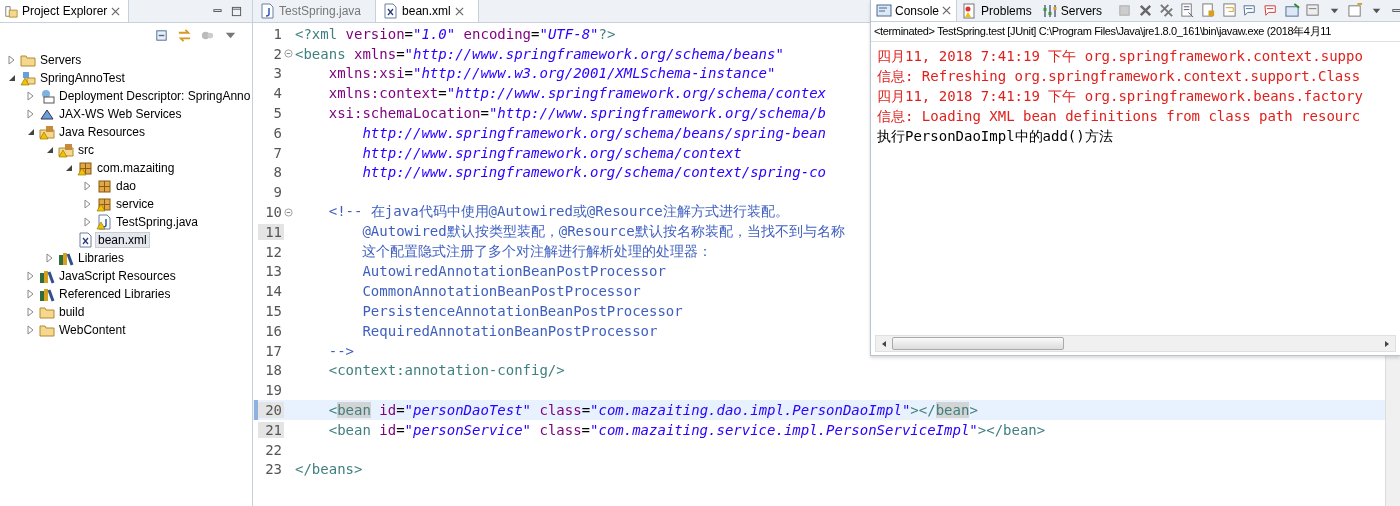 This screenshot has height=506, width=1400. I want to click on explorer-icon, so click(11, 11).